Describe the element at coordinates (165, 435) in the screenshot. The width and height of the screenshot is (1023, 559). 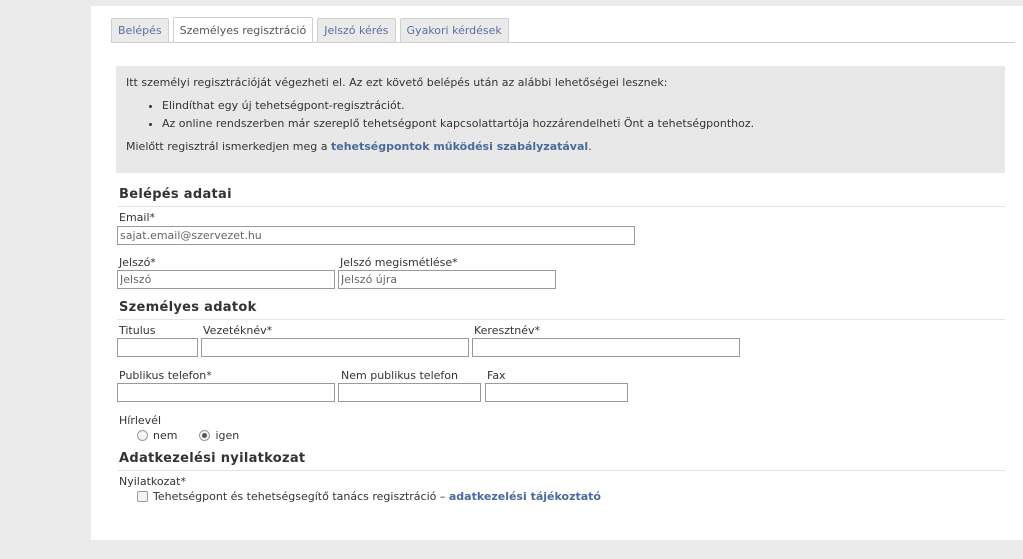
I see `newsletter-option-no-label: nem` at that location.